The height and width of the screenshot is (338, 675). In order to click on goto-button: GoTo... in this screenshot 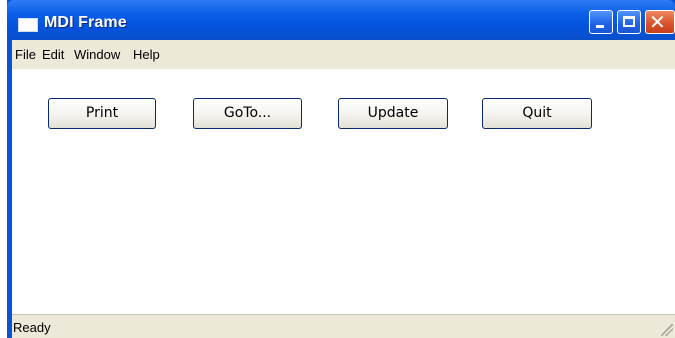, I will do `click(247, 113)`.